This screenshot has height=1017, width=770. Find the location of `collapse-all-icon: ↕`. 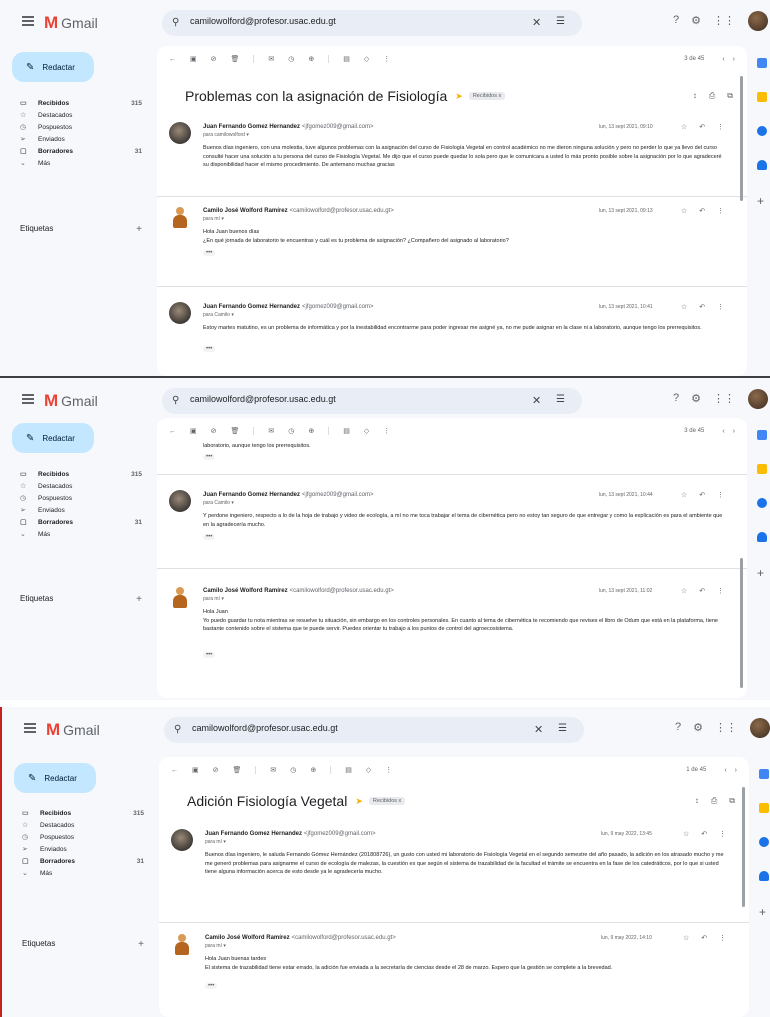

collapse-all-icon: ↕ is located at coordinates (695, 96).